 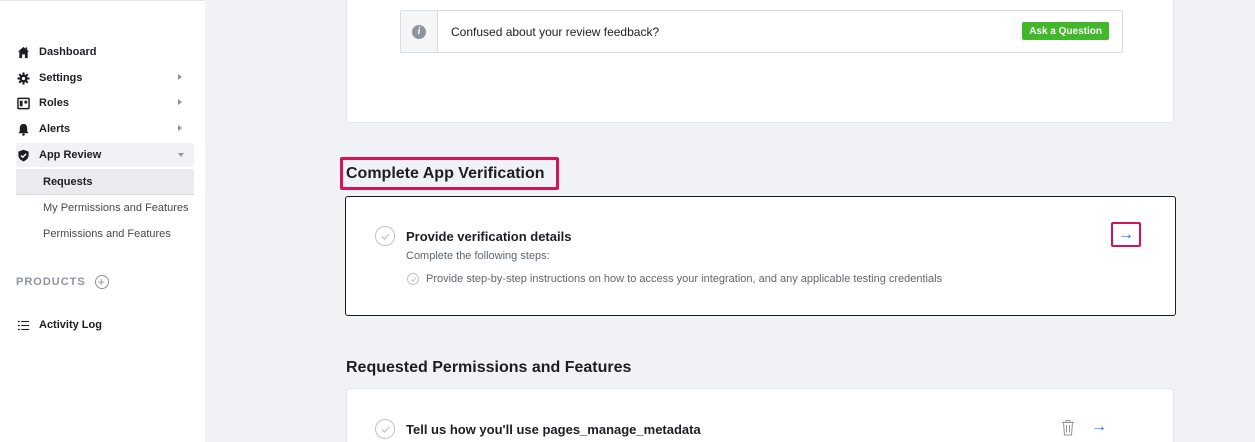 I want to click on help-icon-container: i, so click(x=419, y=31).